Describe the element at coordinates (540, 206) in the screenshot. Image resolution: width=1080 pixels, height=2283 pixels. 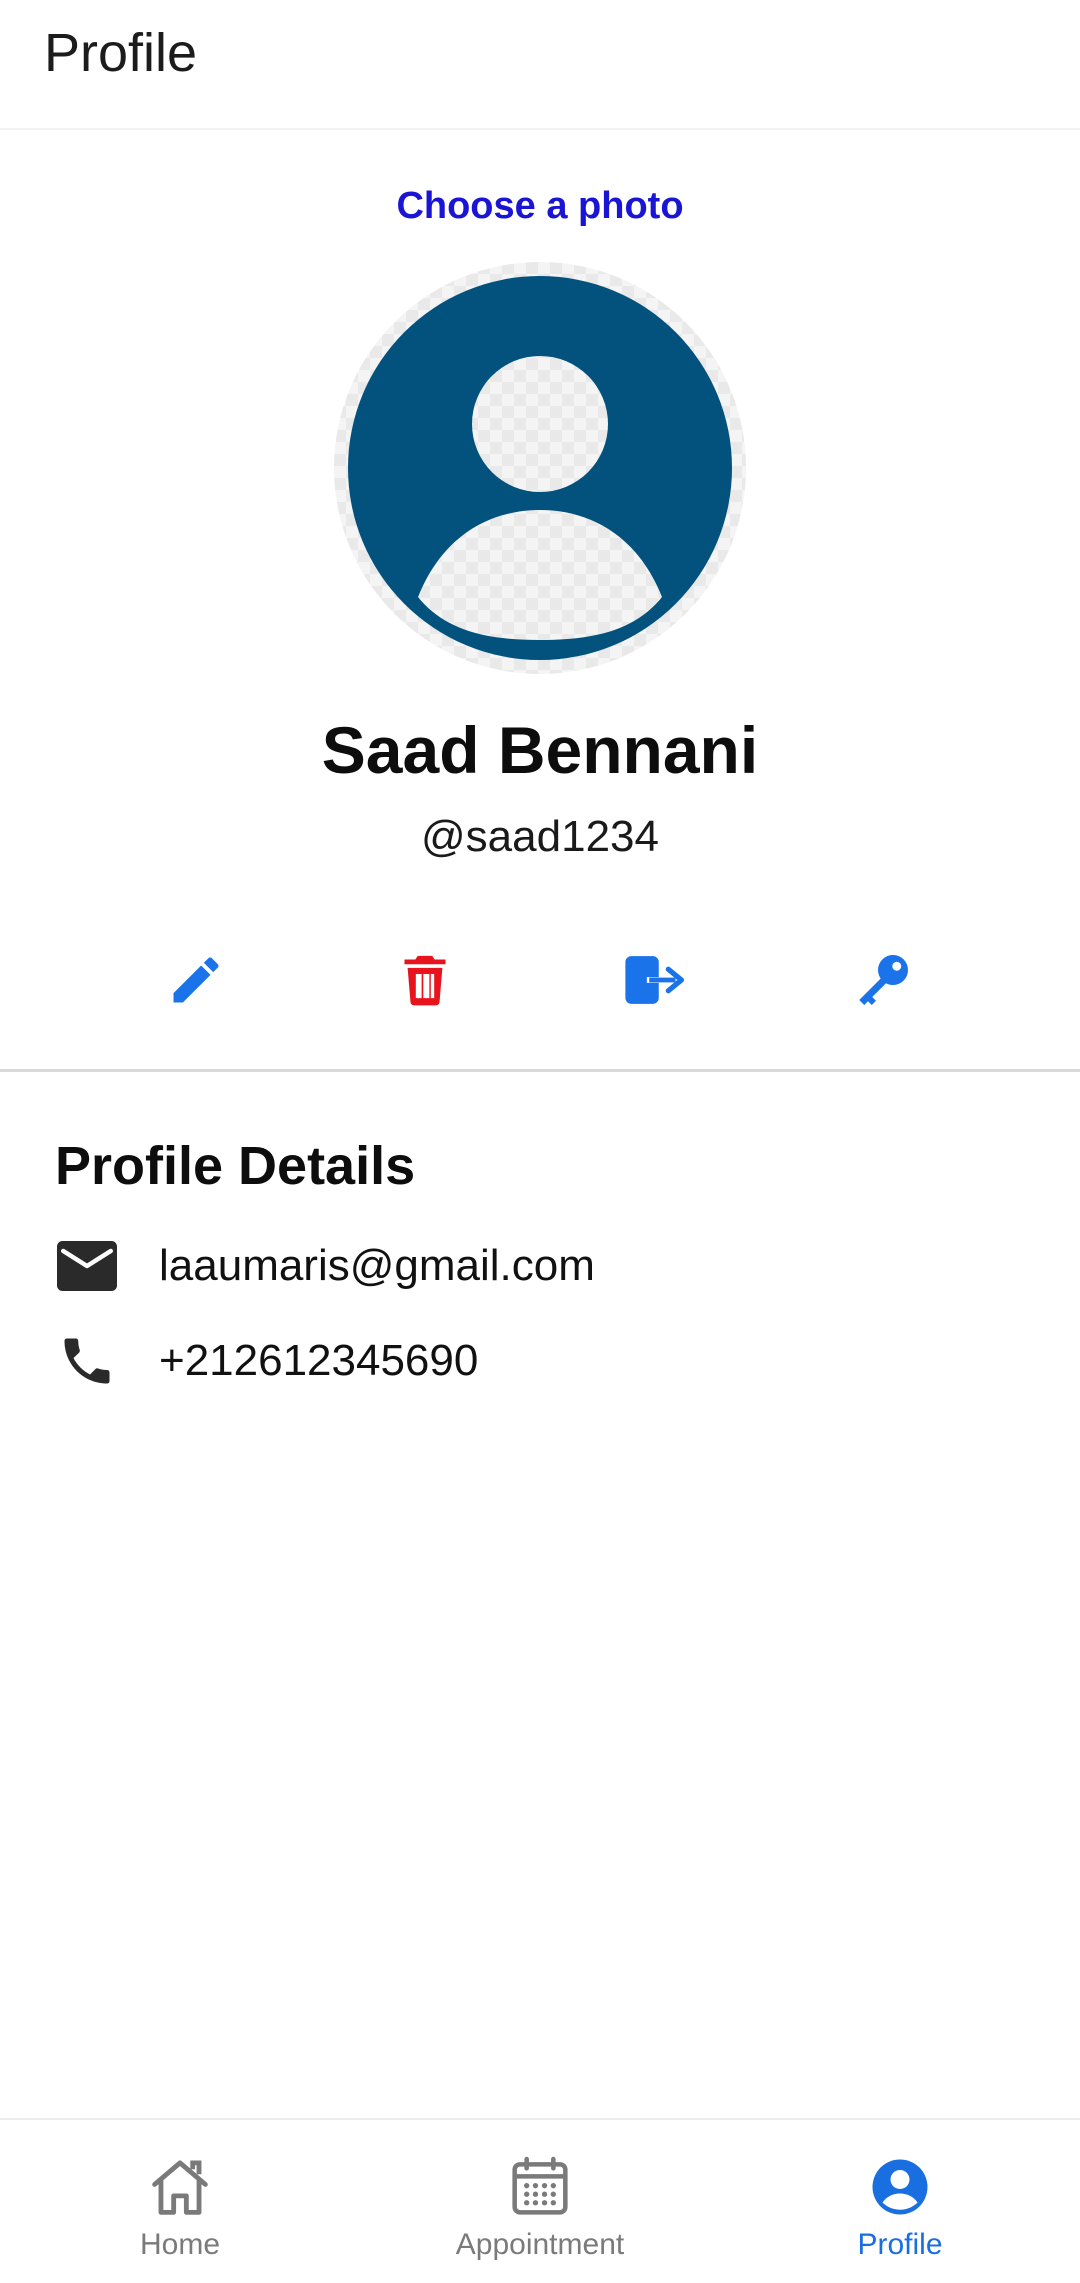
I see `choose-photo-link: Choose a photo` at that location.